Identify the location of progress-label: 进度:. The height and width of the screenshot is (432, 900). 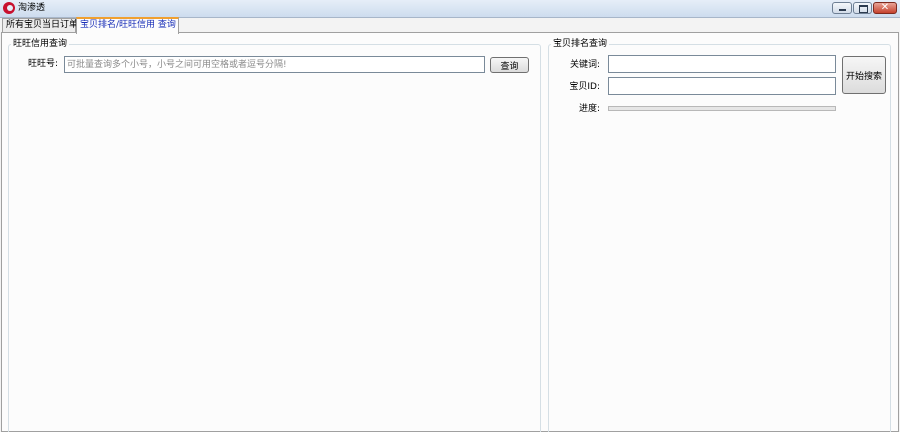
(589, 109).